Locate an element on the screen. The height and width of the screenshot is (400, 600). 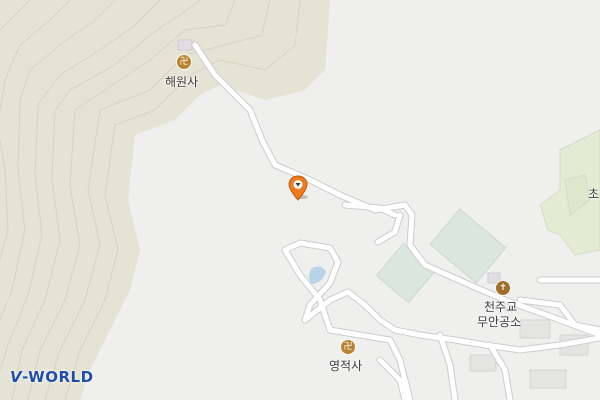
building-blocks is located at coordinates (529, 354).